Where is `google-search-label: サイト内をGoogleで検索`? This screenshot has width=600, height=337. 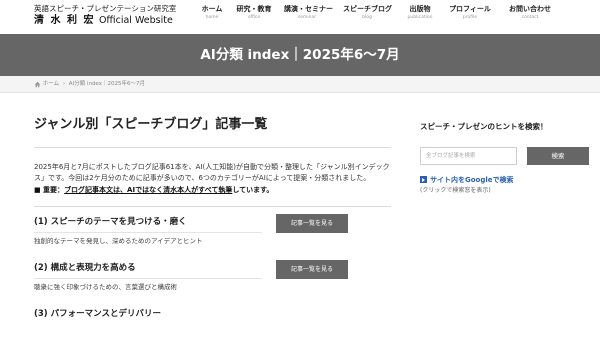 google-search-label: サイト内をGoogleで検索 is located at coordinates (472, 180).